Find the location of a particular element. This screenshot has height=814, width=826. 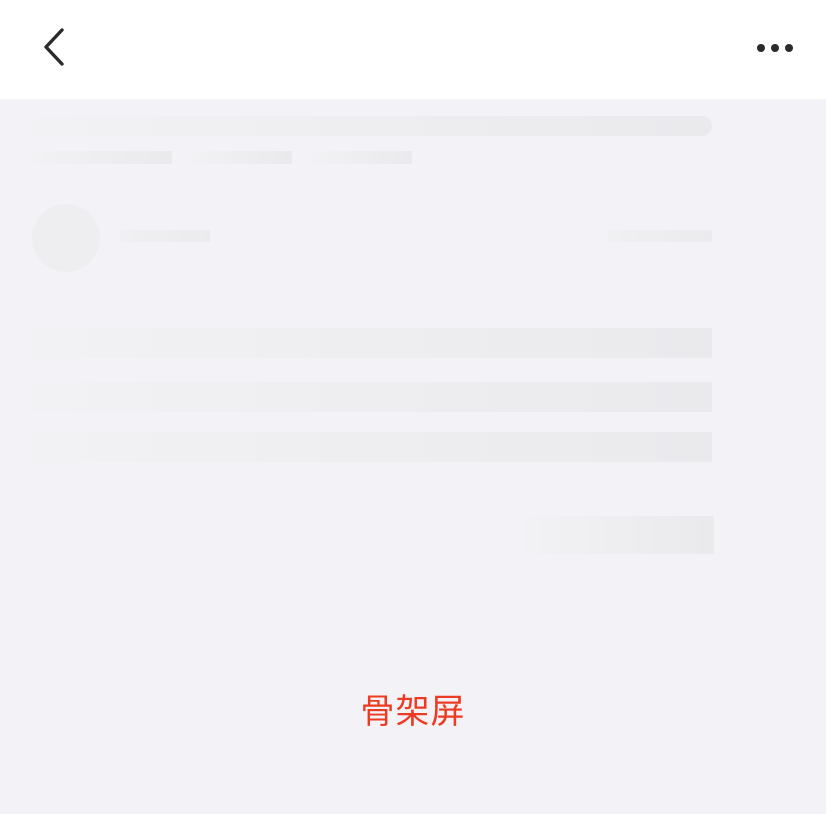

skeleton-title-line is located at coordinates (372, 126).